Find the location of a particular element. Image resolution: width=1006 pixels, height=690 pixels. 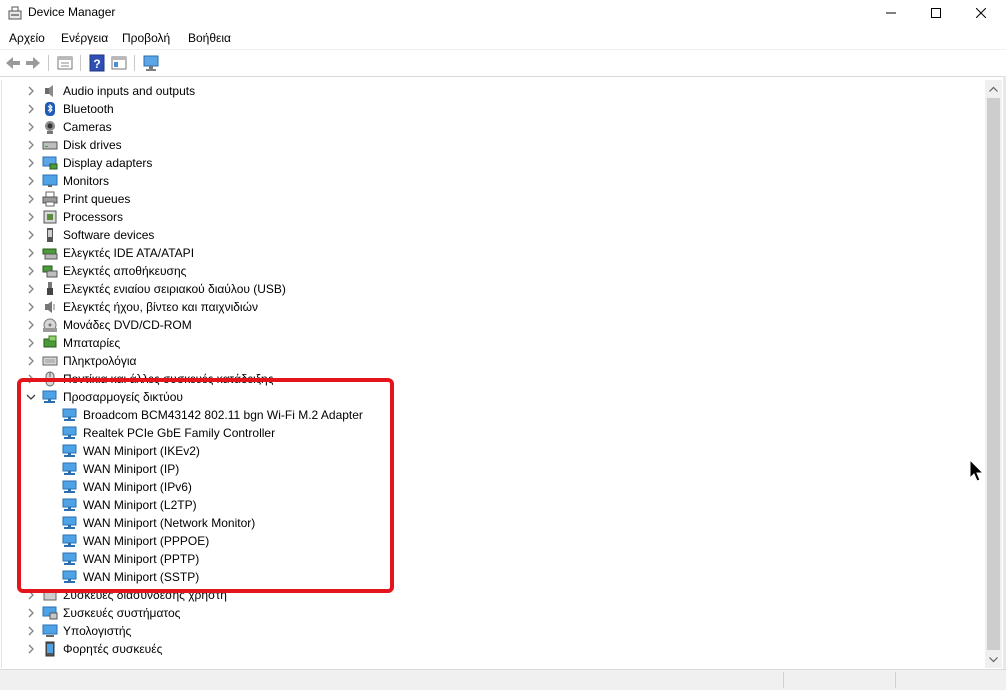

mouse-cursor-icon is located at coordinates (977, 470).